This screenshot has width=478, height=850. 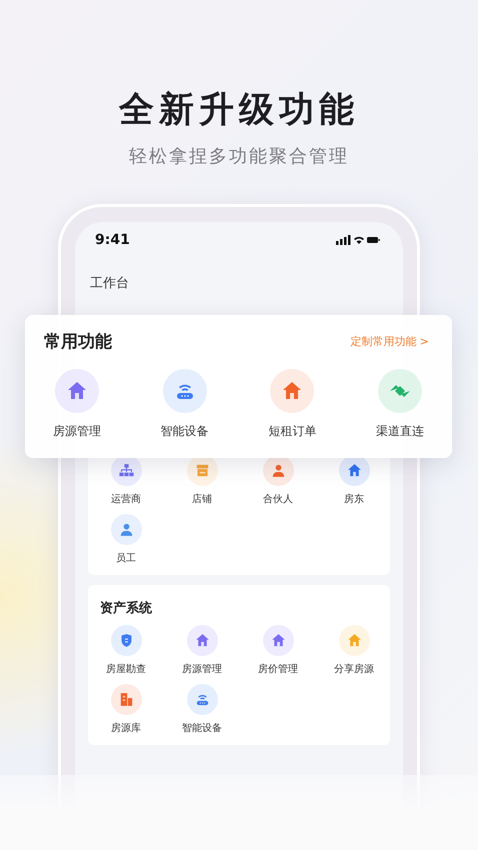 I want to click on function-item: 渠道直连, so click(x=400, y=404).